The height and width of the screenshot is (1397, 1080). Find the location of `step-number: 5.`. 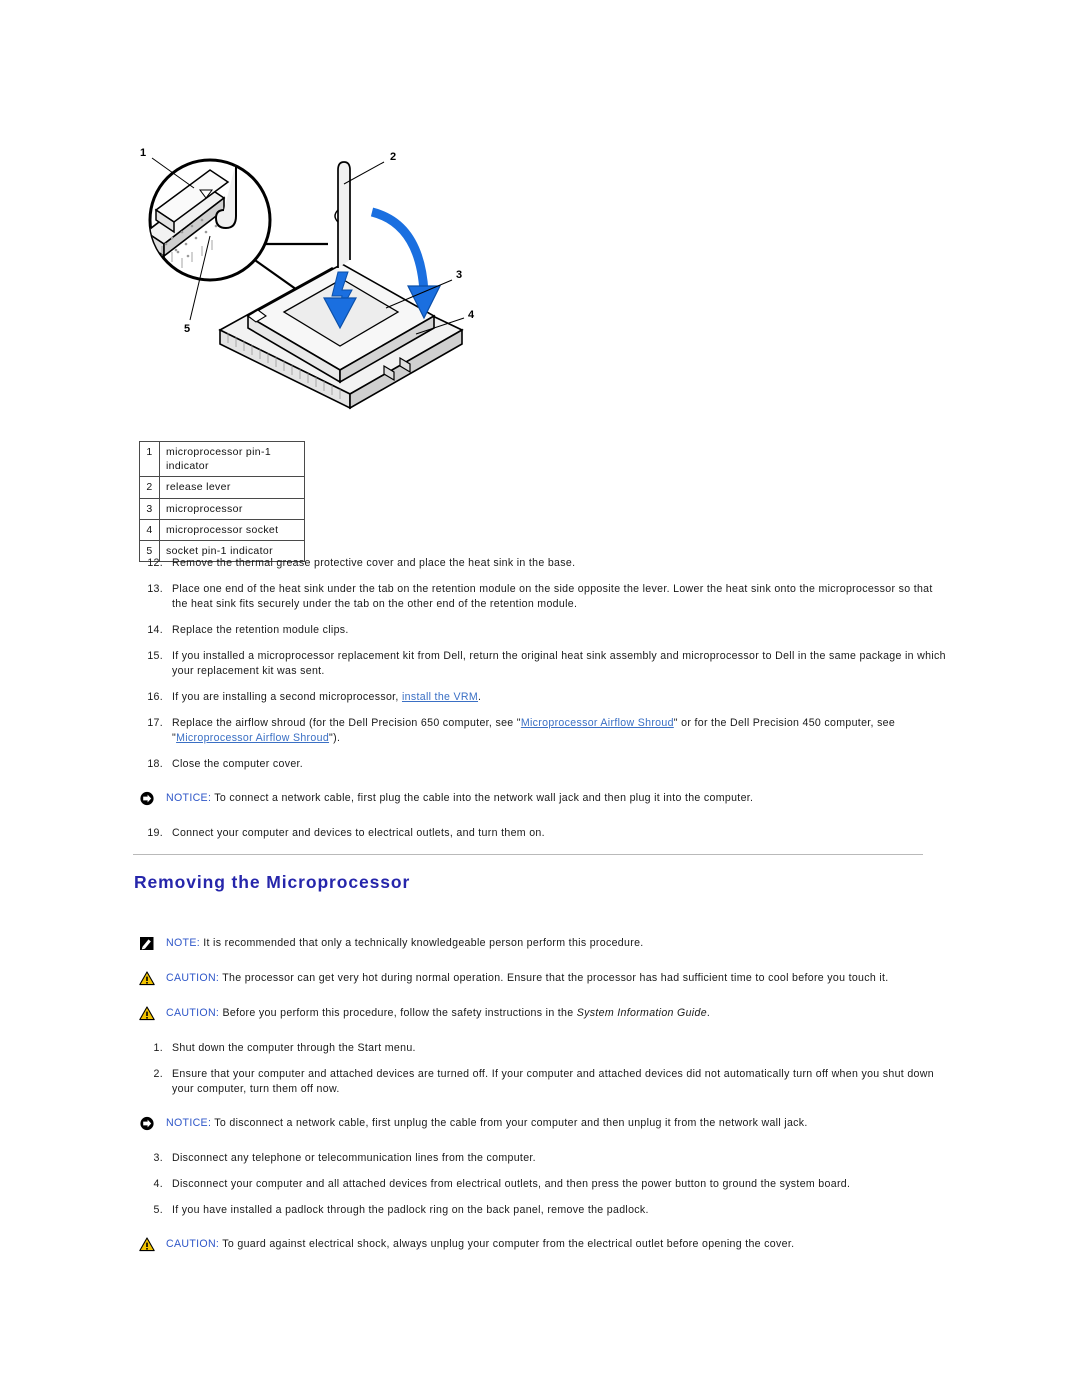

step-number: 5. is located at coordinates (158, 1210).